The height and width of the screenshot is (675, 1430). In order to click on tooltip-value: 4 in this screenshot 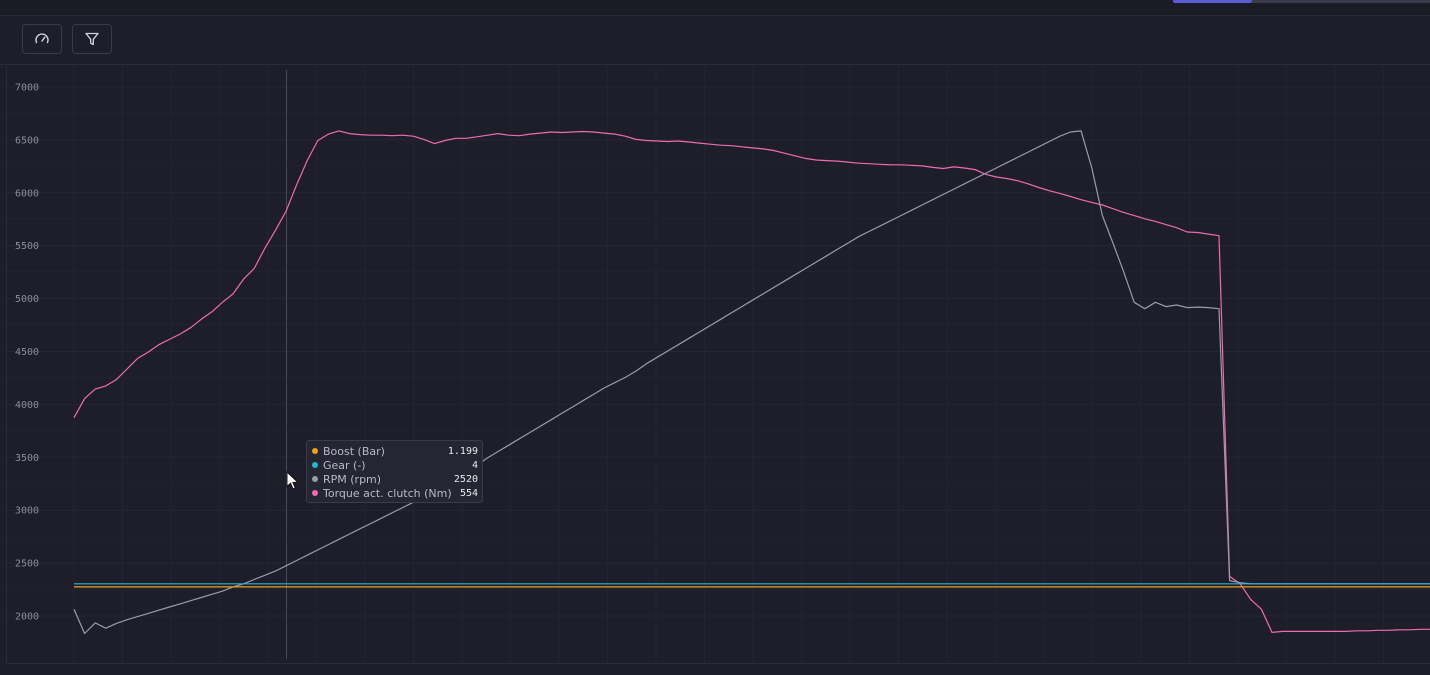, I will do `click(474, 465)`.